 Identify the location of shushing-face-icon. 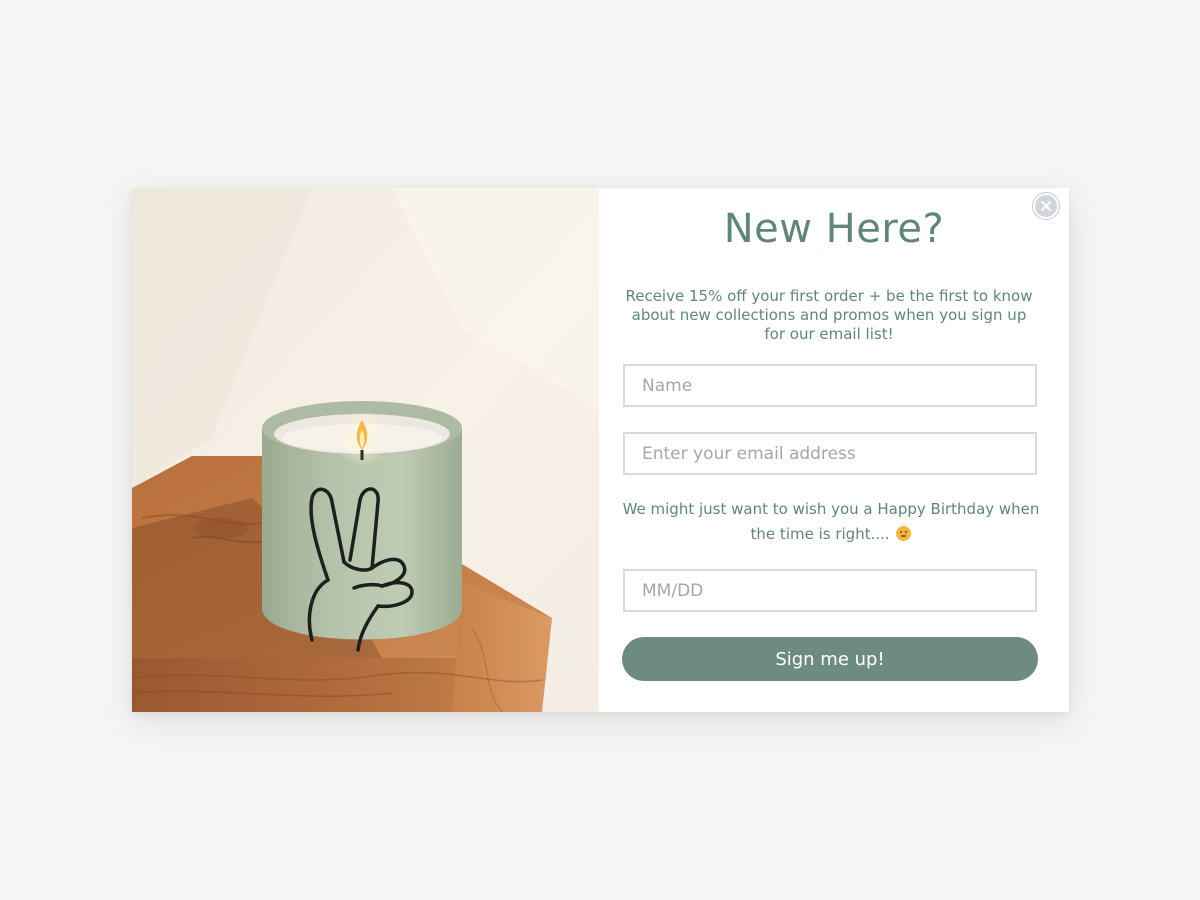
(904, 533).